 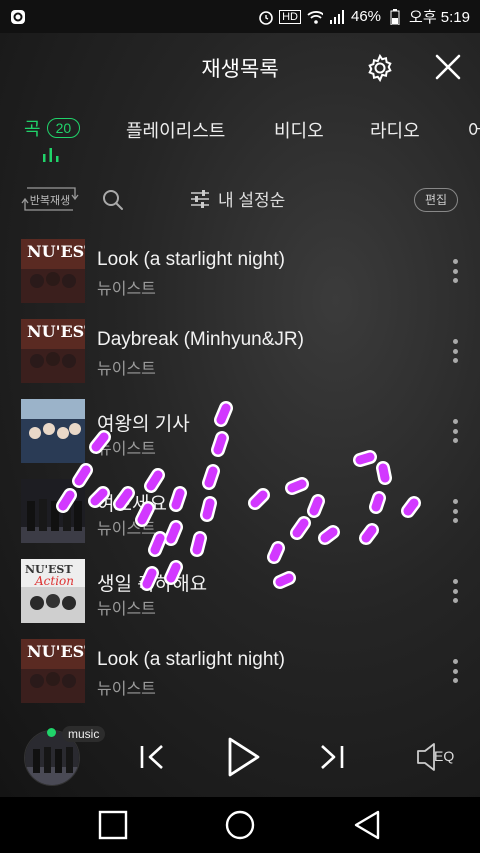 I want to click on home-button, so click(x=240, y=825).